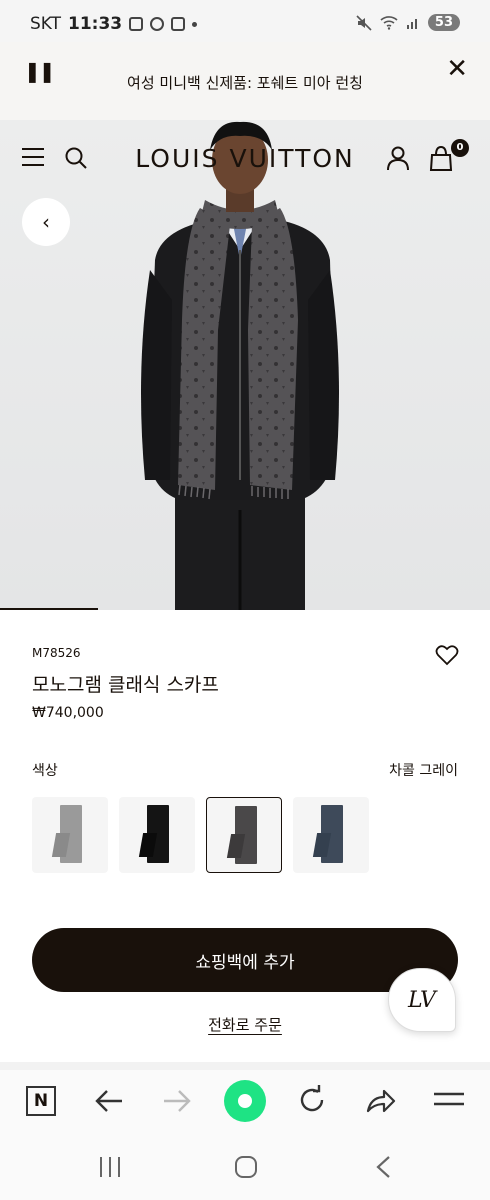 The image size is (490, 1200). I want to click on heart-icon, so click(447, 655).